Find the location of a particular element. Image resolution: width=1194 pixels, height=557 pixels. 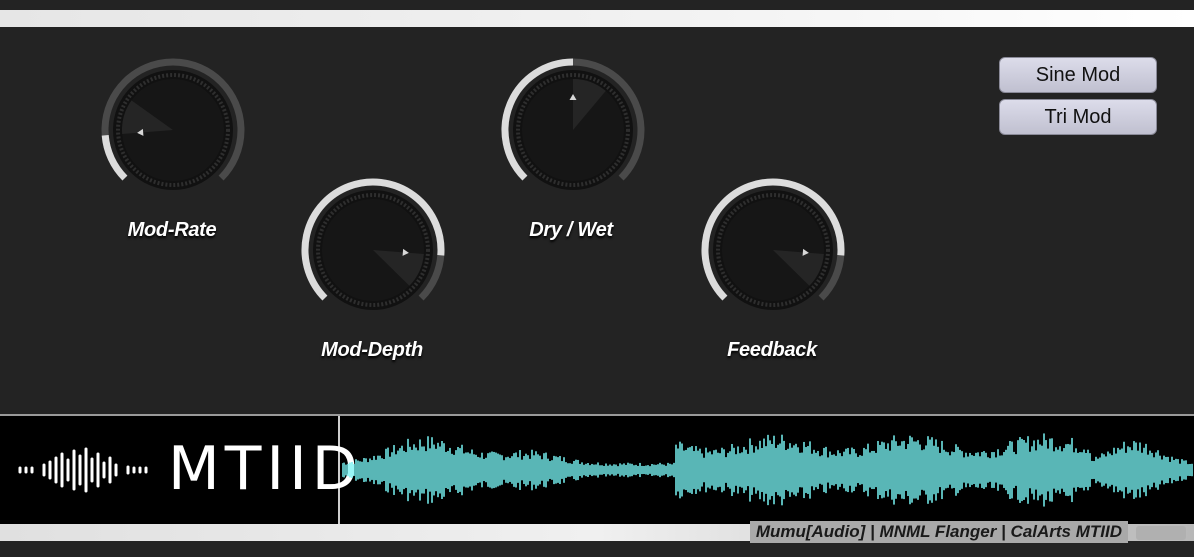

audio-wave-icon is located at coordinates (83, 470).